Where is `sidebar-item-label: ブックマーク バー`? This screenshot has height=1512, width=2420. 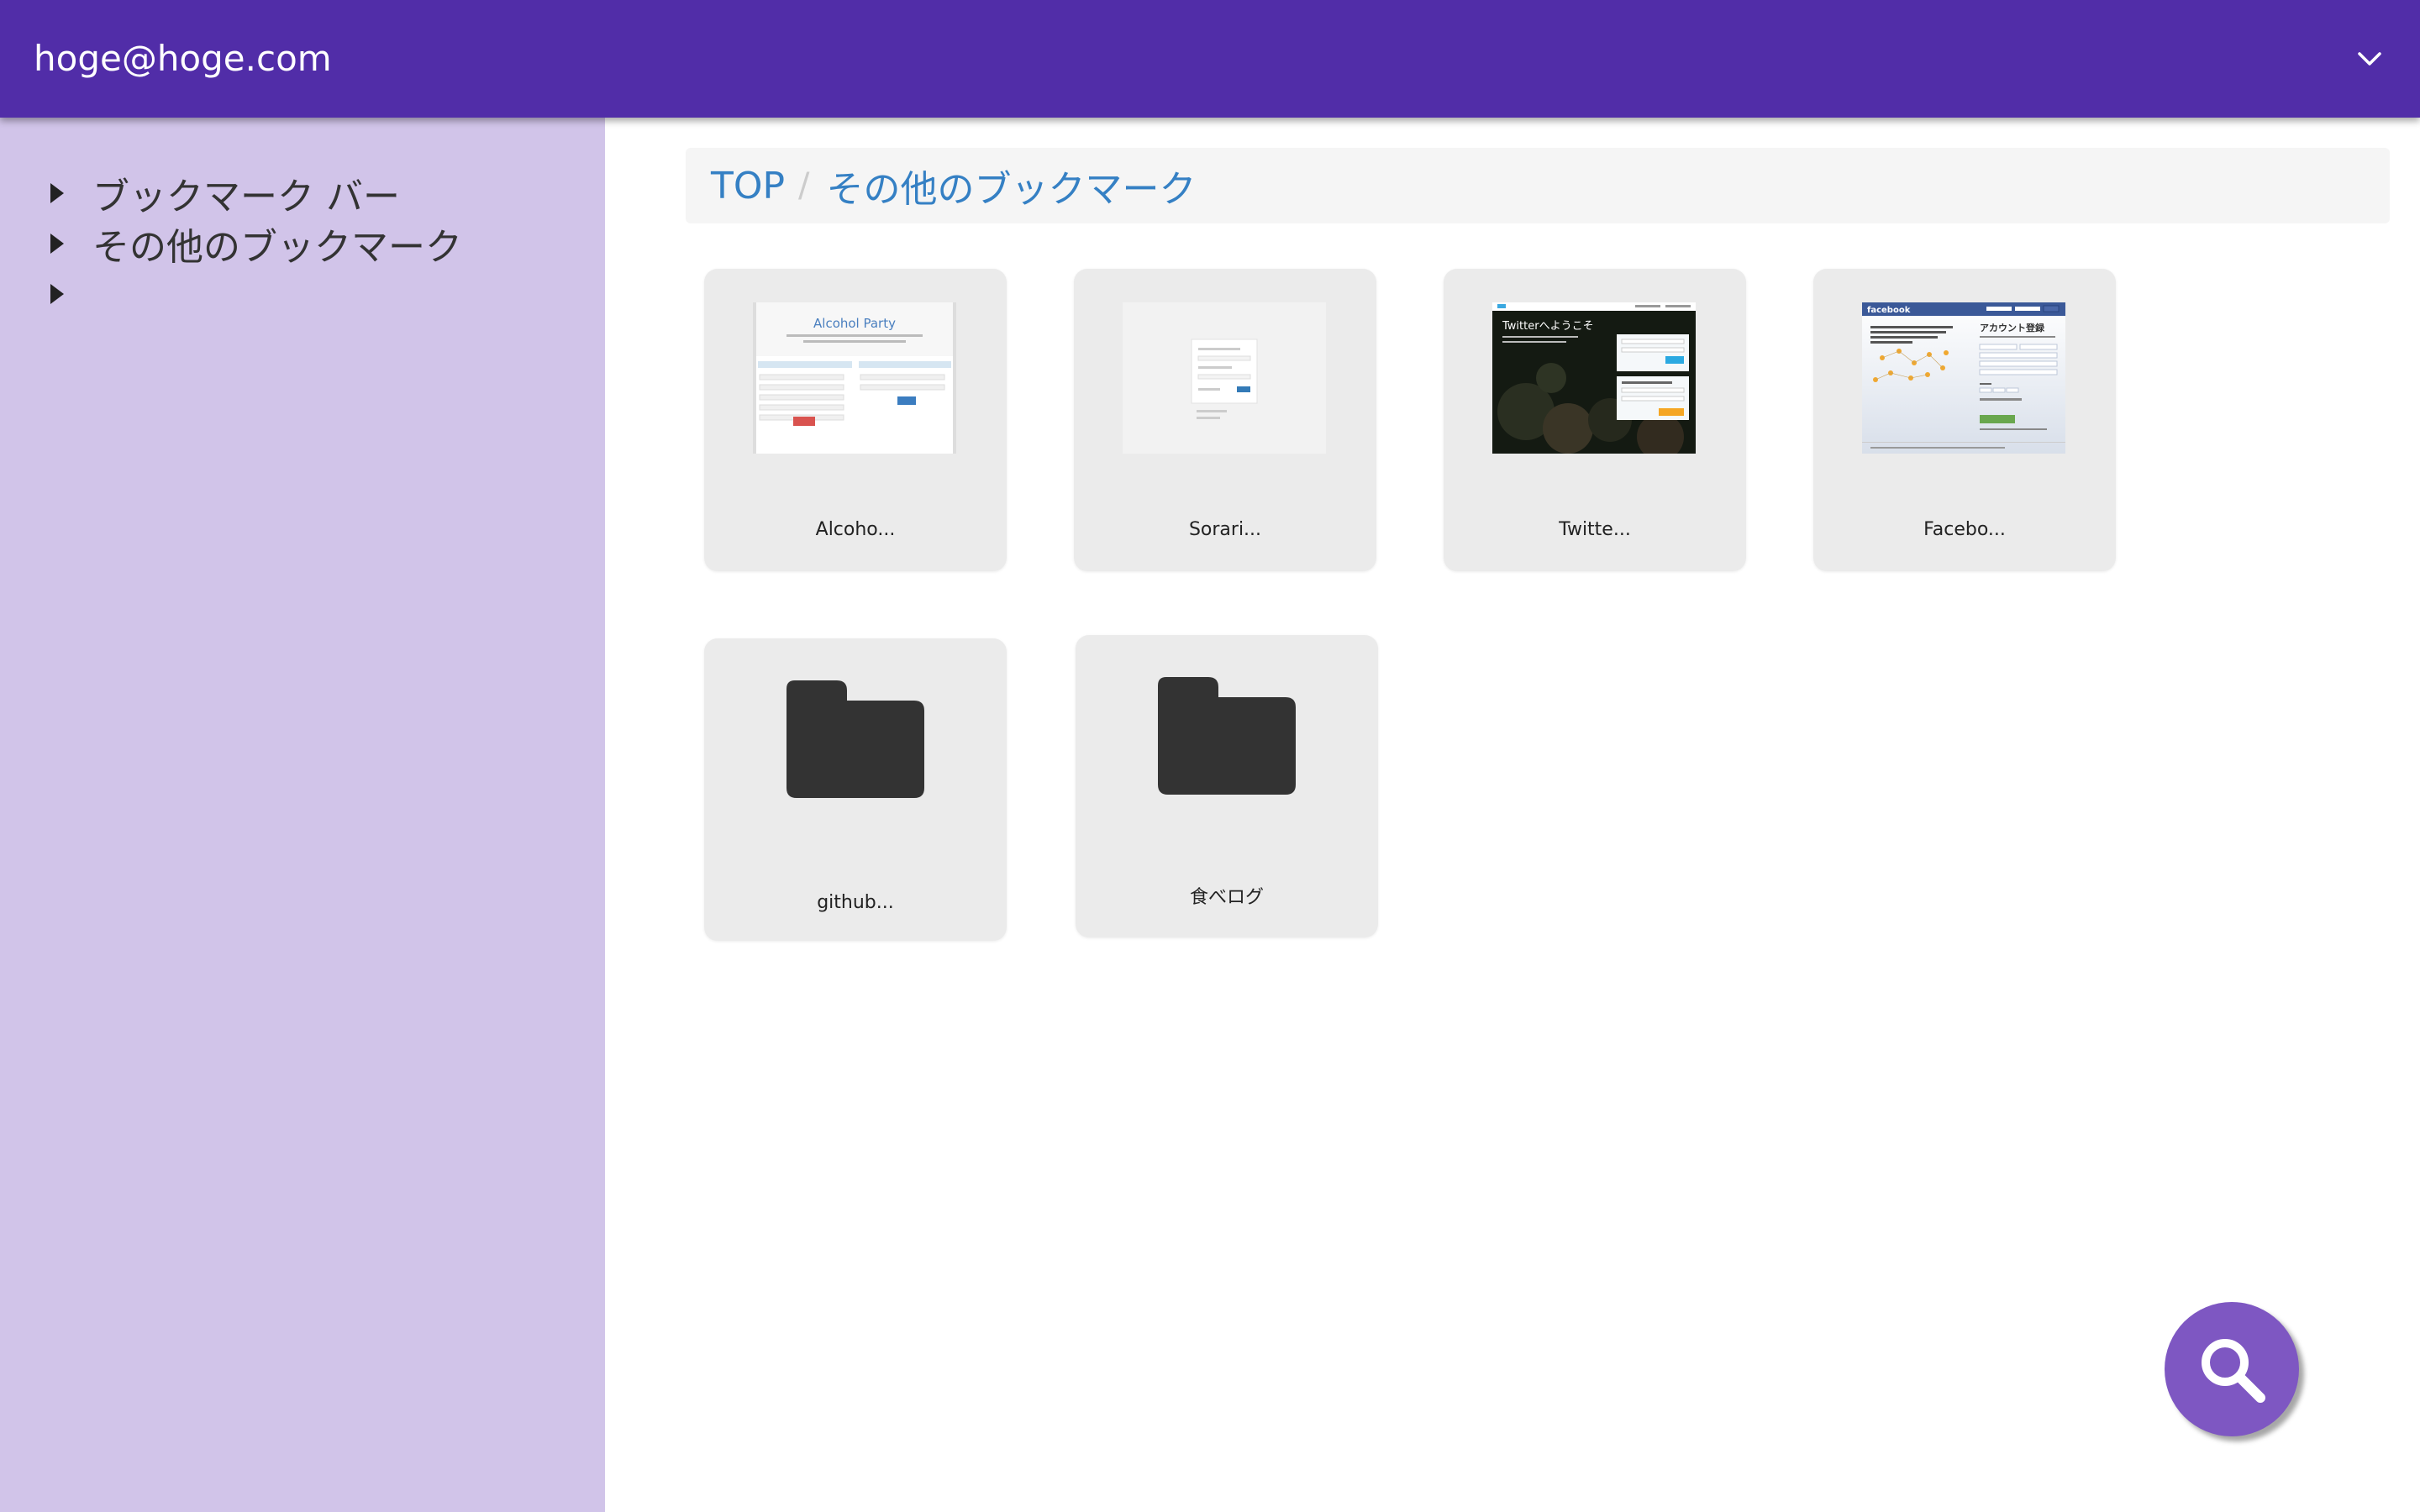
sidebar-item-label: ブックマーク バー is located at coordinates (246, 197).